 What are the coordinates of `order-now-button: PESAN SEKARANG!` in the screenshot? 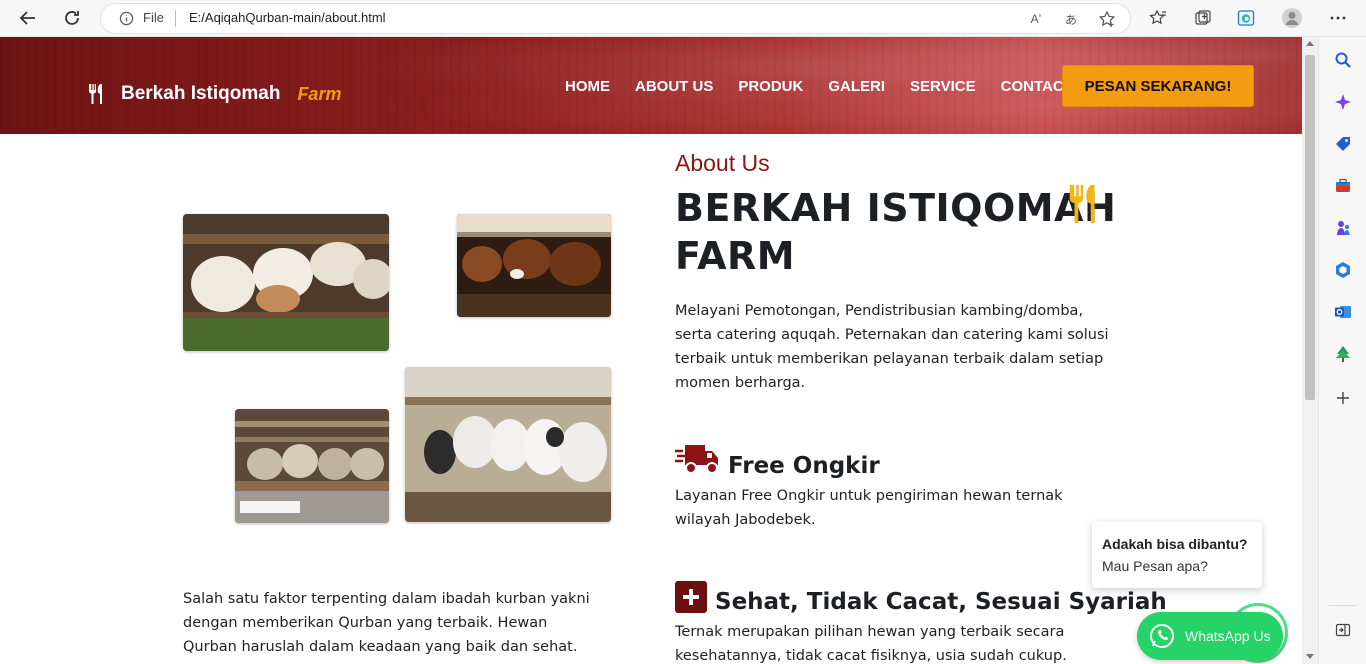 It's located at (1158, 86).